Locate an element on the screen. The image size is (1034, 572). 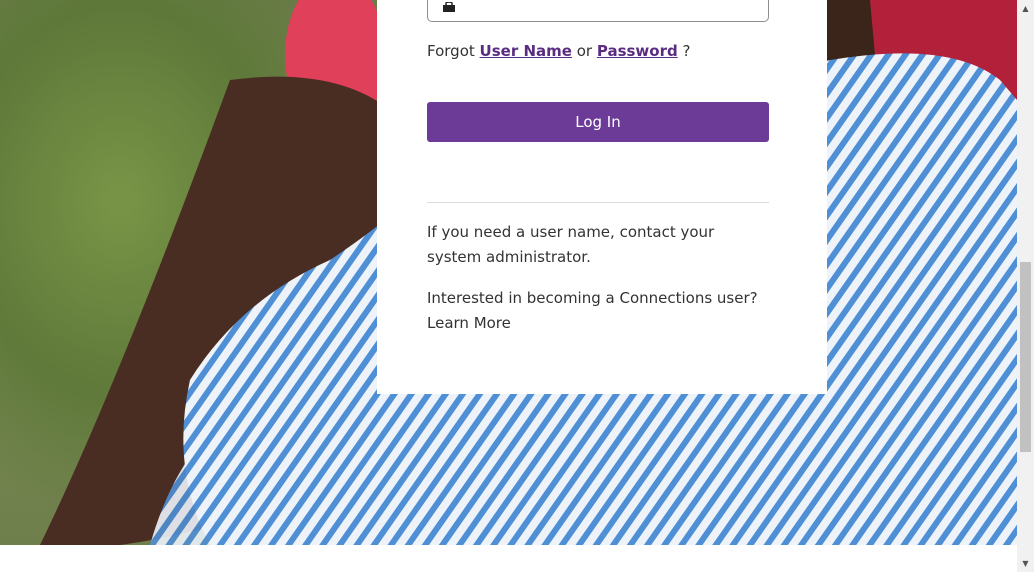
vertical-scrollbar: ▲ ▼ is located at coordinates (1025, 286).